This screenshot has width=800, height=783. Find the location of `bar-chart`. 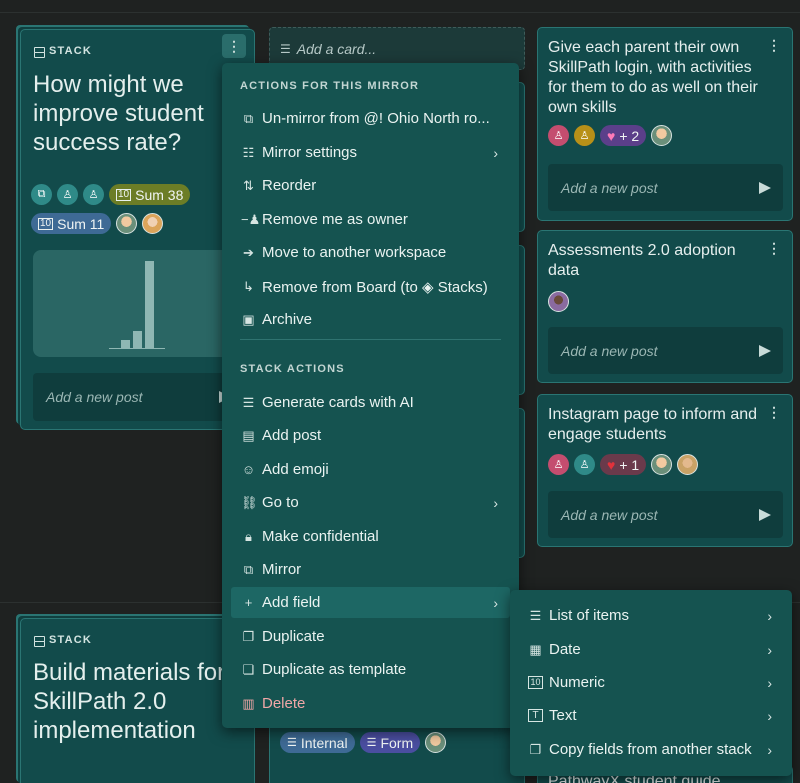

bar-chart is located at coordinates (138, 303).